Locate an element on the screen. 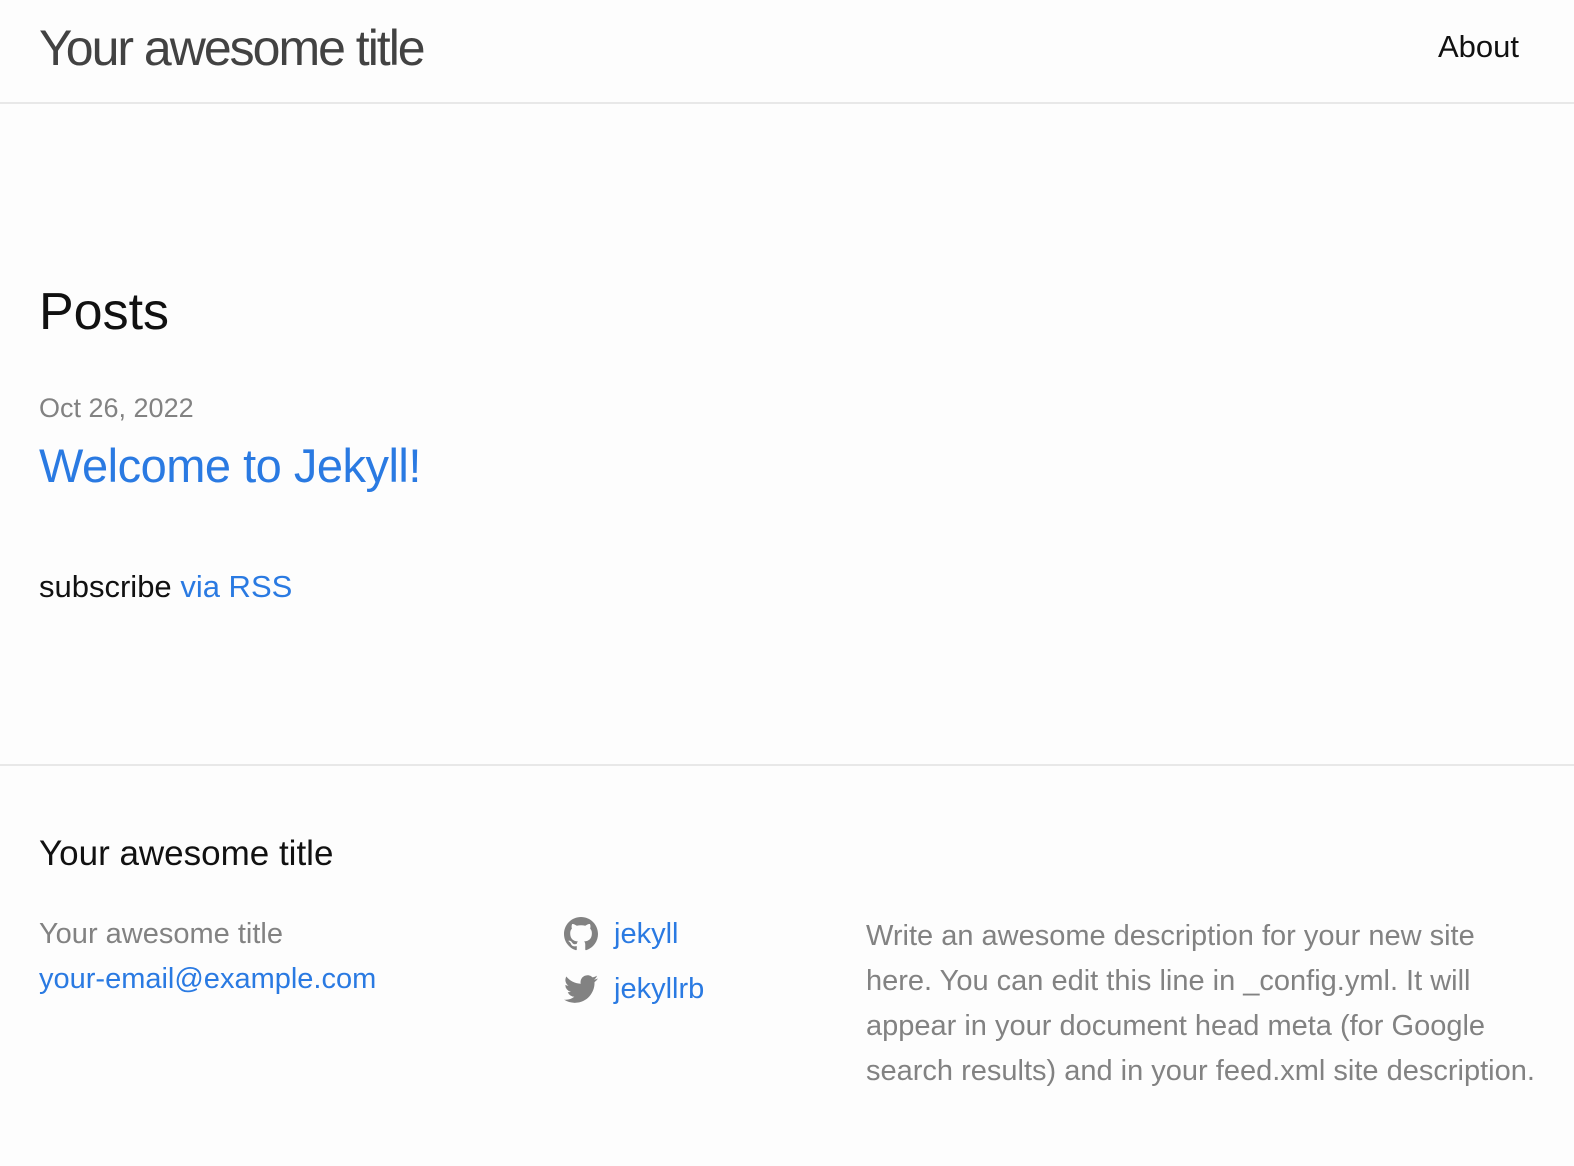  github-link: jekyll is located at coordinates (621, 934).